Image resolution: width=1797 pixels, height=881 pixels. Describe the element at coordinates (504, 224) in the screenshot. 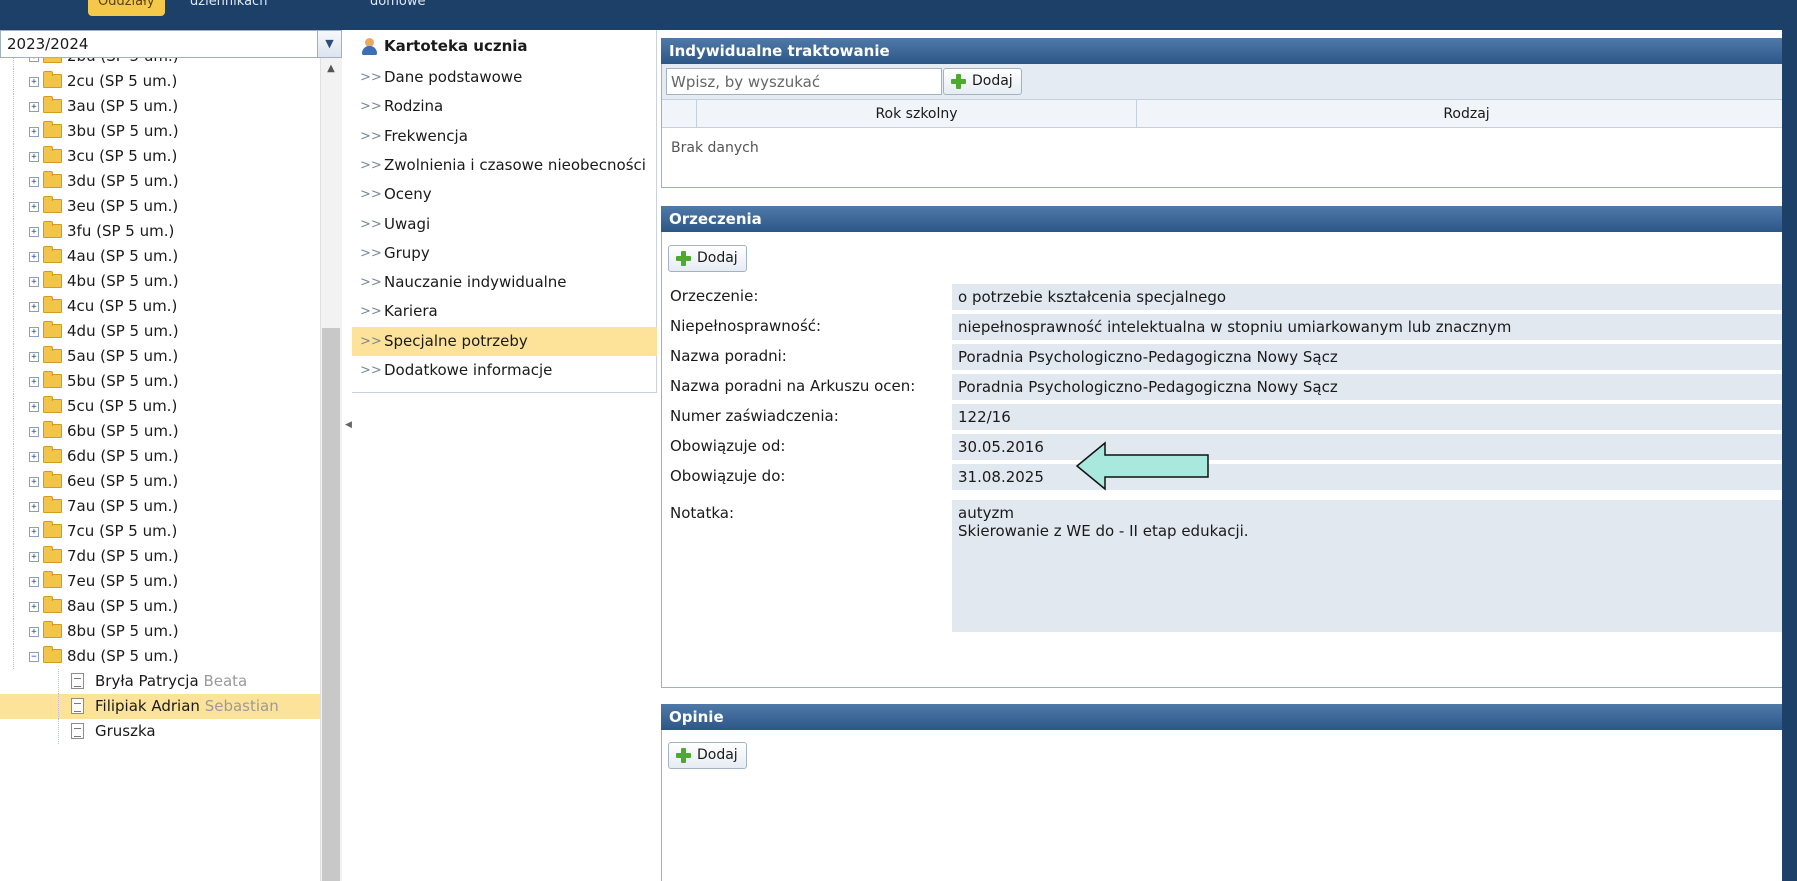

I see `menu-item-5: >> Uwagi` at that location.